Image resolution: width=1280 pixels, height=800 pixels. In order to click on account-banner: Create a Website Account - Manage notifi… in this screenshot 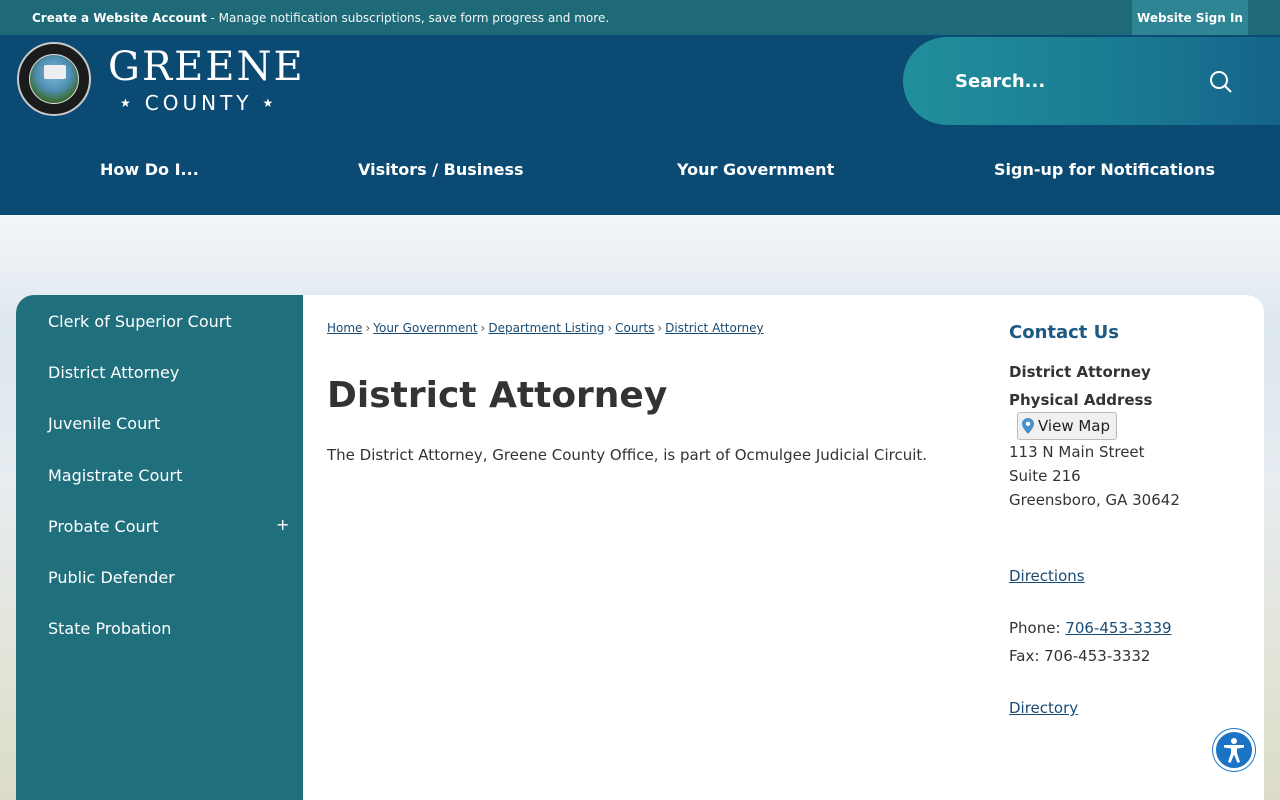, I will do `click(320, 18)`.